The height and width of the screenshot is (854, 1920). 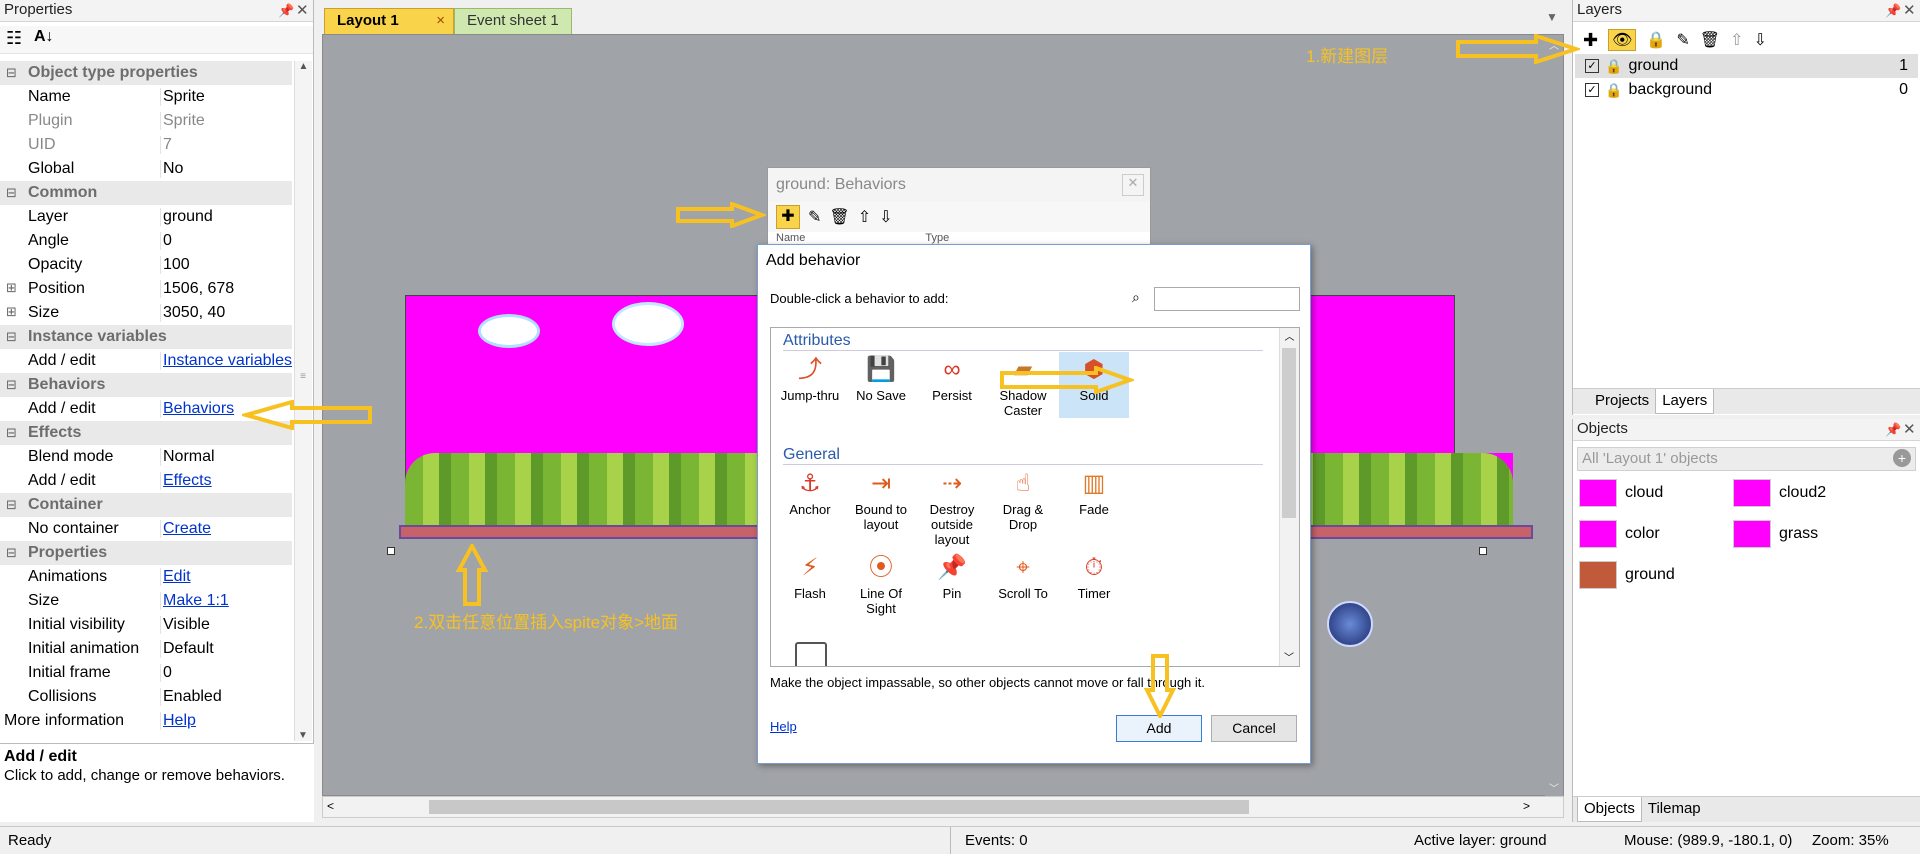 I want to click on property-key: UID, so click(x=42, y=144).